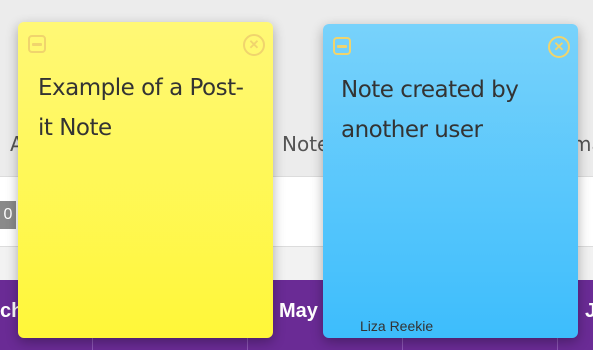 The height and width of the screenshot is (350, 593). Describe the element at coordinates (298, 311) in the screenshot. I see `month-label-may: May` at that location.